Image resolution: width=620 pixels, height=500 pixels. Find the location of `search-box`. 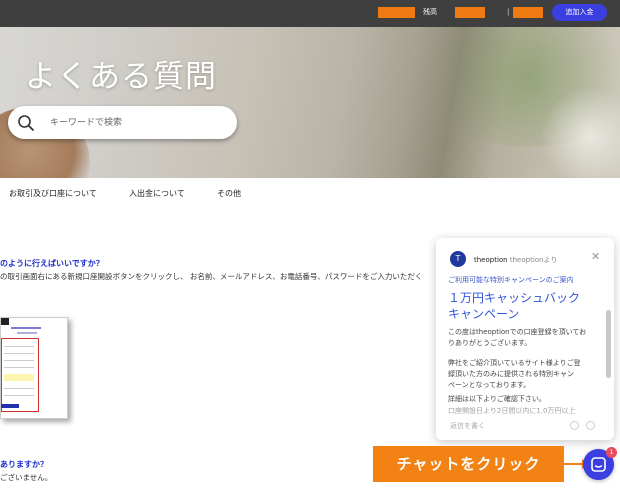

search-box is located at coordinates (122, 122).